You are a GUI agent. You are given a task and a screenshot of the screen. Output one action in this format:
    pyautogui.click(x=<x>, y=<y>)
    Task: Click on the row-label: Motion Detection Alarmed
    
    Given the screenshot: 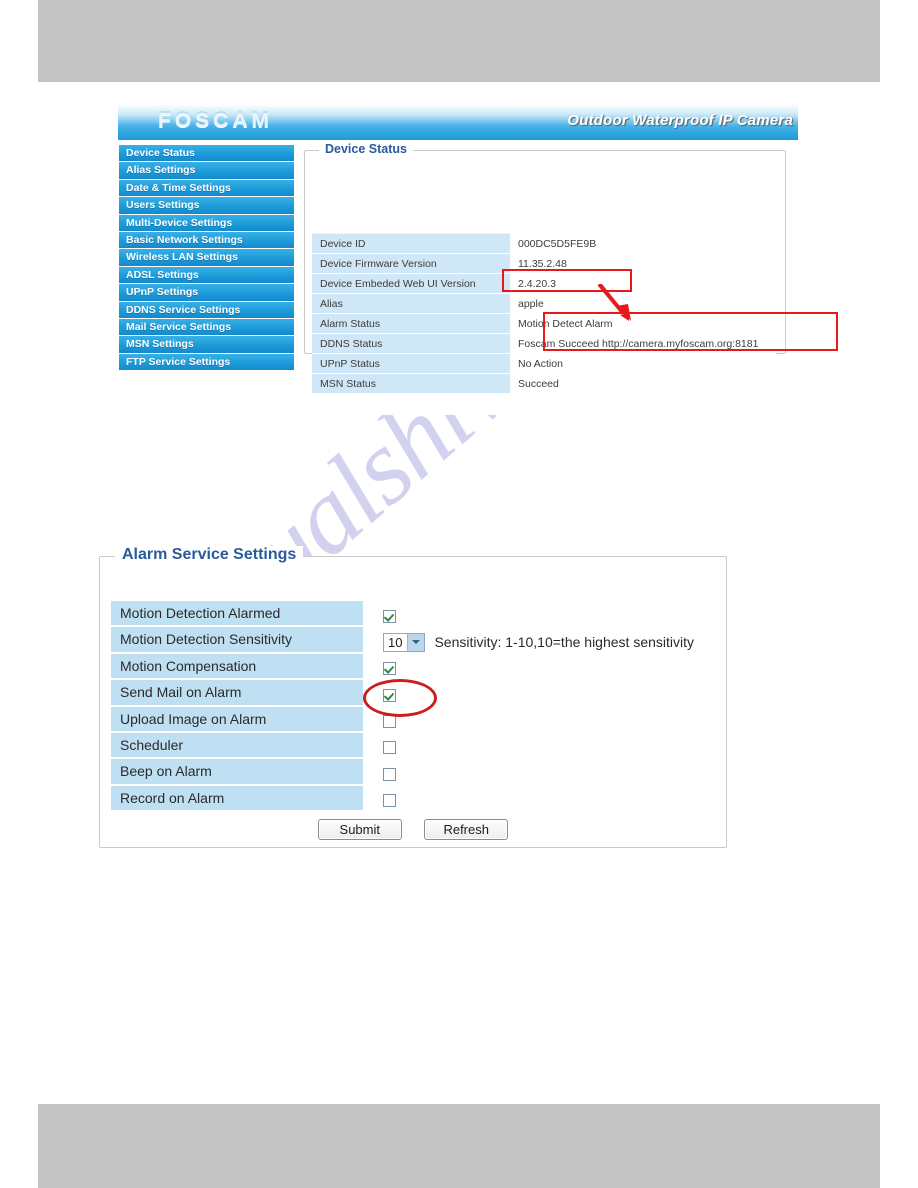 What is the action you would take?
    pyautogui.click(x=237, y=614)
    